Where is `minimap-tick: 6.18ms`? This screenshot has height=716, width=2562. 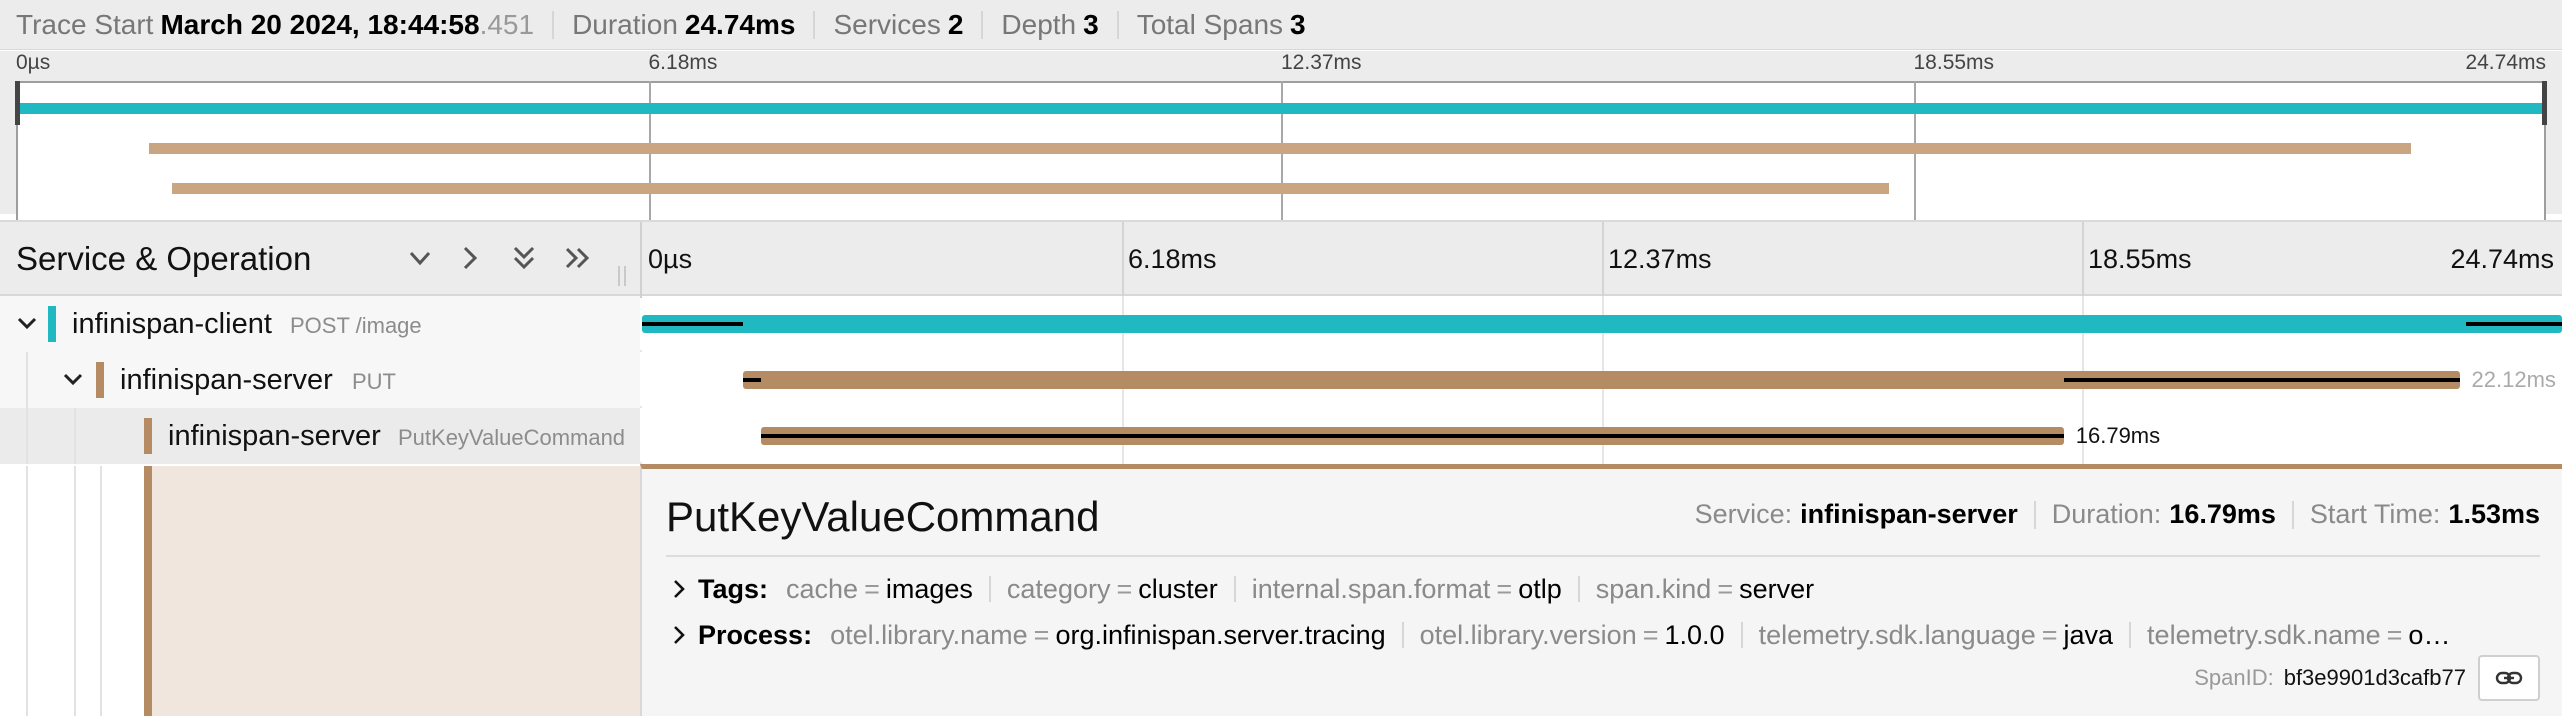 minimap-tick: 6.18ms is located at coordinates (683, 62).